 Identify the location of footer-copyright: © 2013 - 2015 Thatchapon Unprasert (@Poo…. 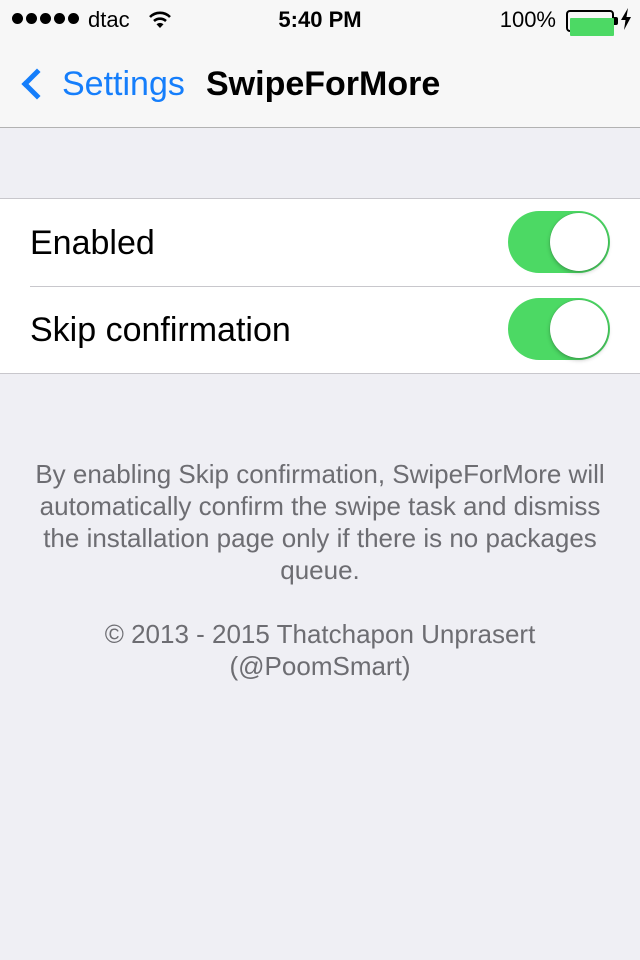
(320, 650).